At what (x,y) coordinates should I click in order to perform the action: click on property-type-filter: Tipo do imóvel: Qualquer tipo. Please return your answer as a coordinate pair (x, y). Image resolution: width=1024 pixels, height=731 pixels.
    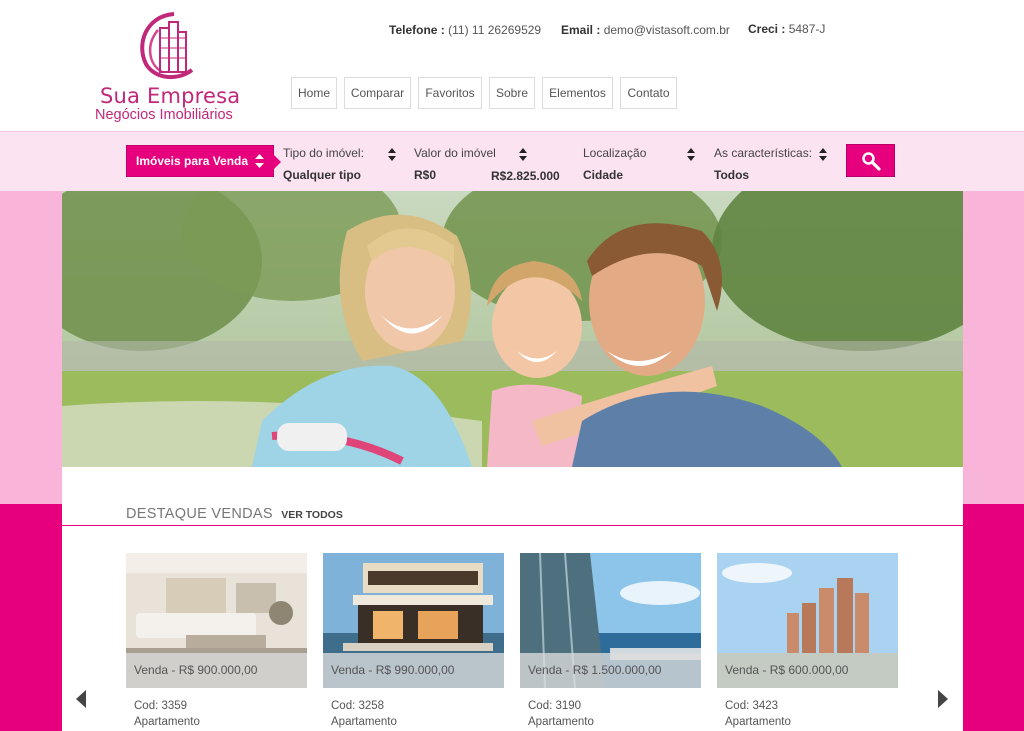
    Looking at the image, I should click on (323, 164).